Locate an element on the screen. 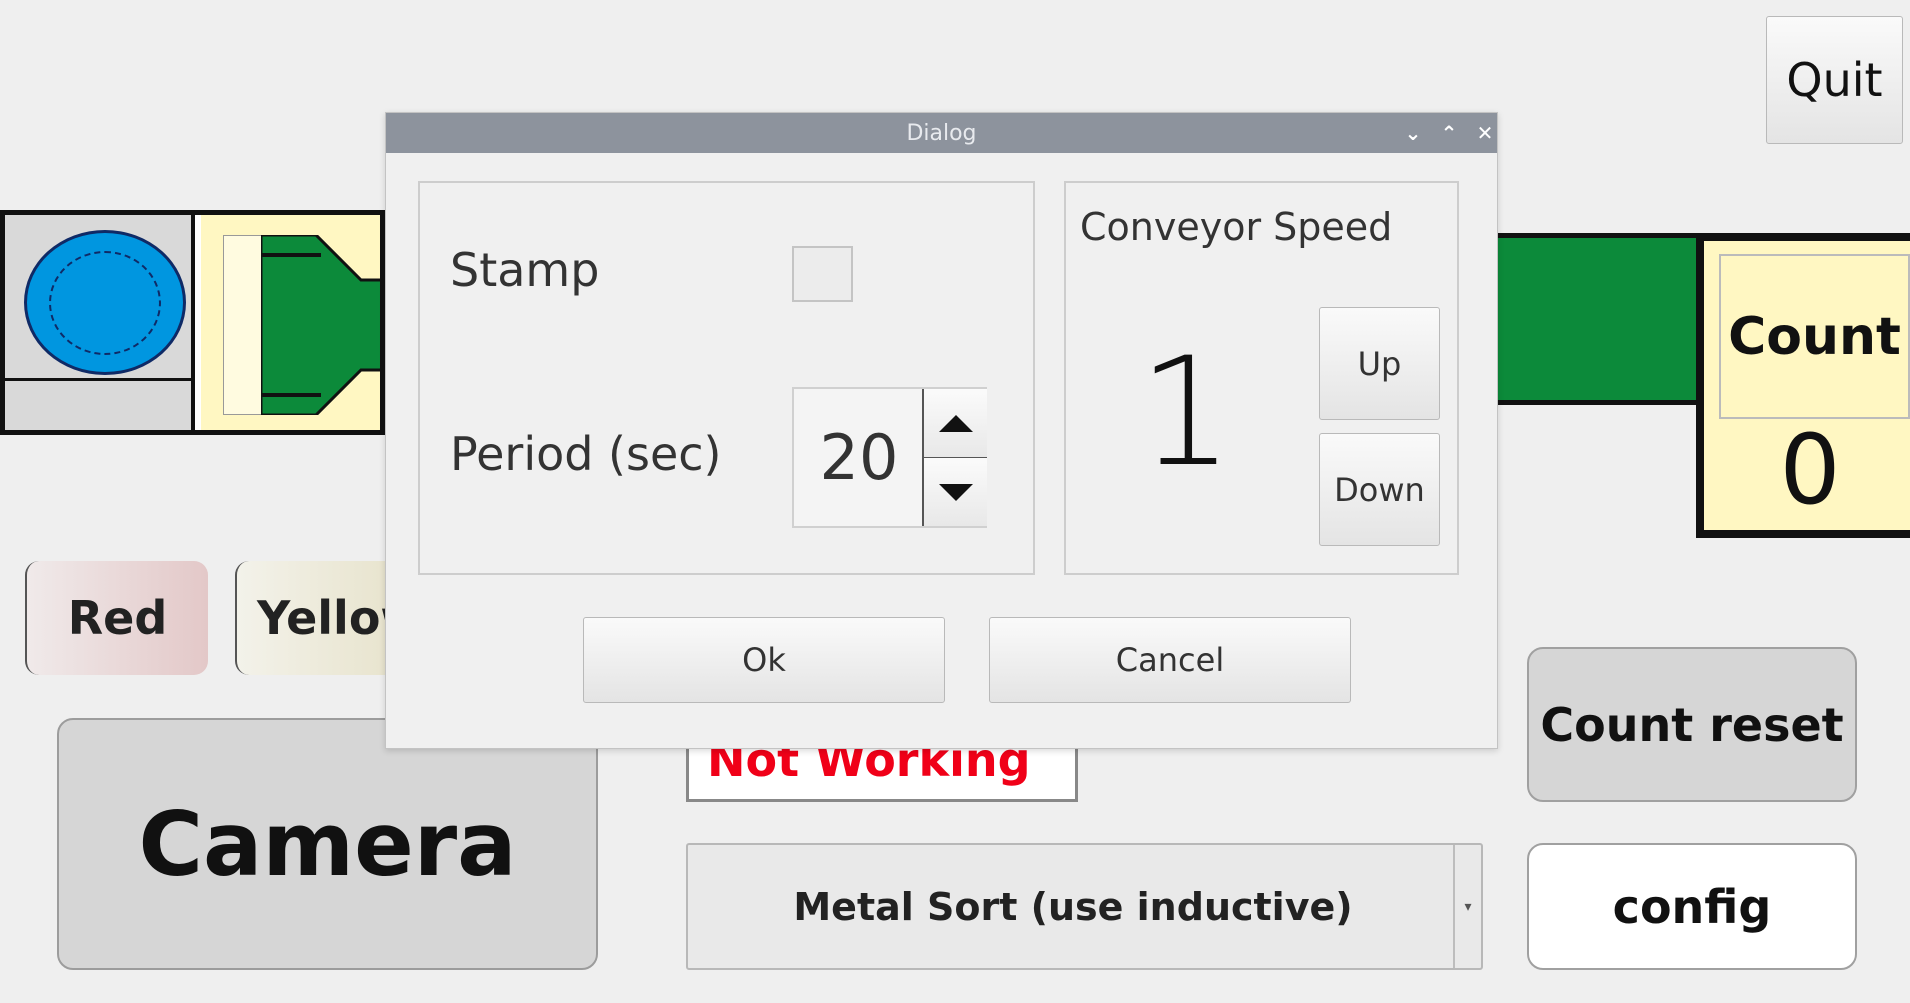 This screenshot has width=1910, height=1003. stamp-label: Stamp is located at coordinates (525, 270).